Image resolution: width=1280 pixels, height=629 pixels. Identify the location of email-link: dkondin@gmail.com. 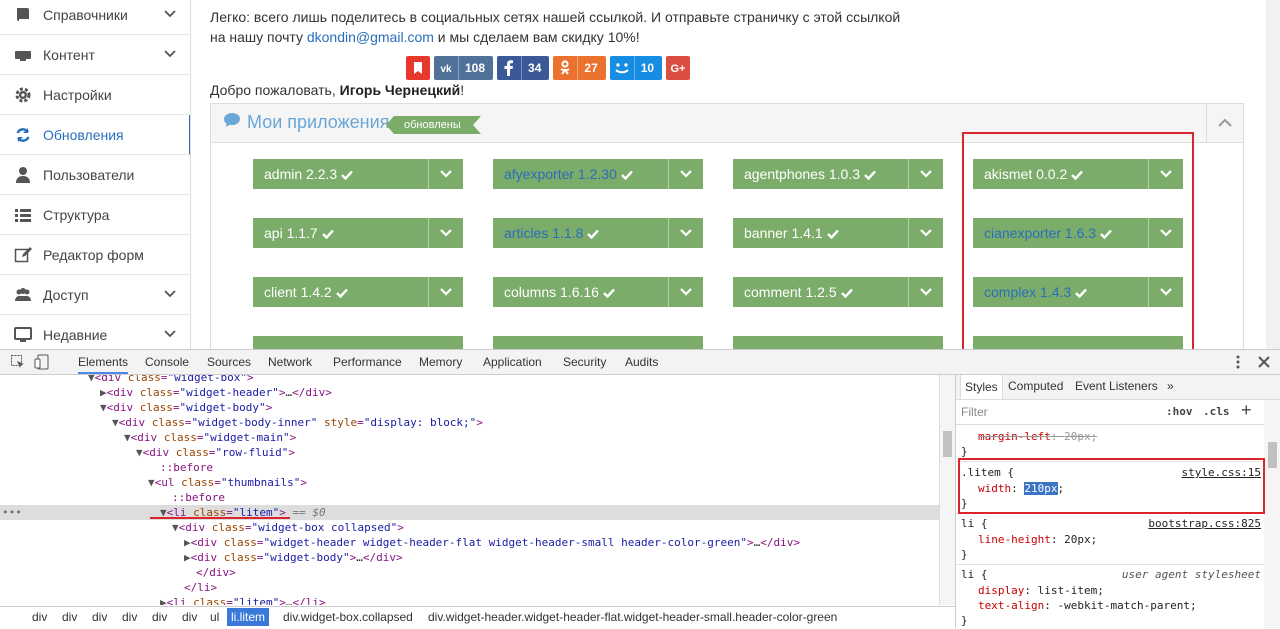
(370, 37).